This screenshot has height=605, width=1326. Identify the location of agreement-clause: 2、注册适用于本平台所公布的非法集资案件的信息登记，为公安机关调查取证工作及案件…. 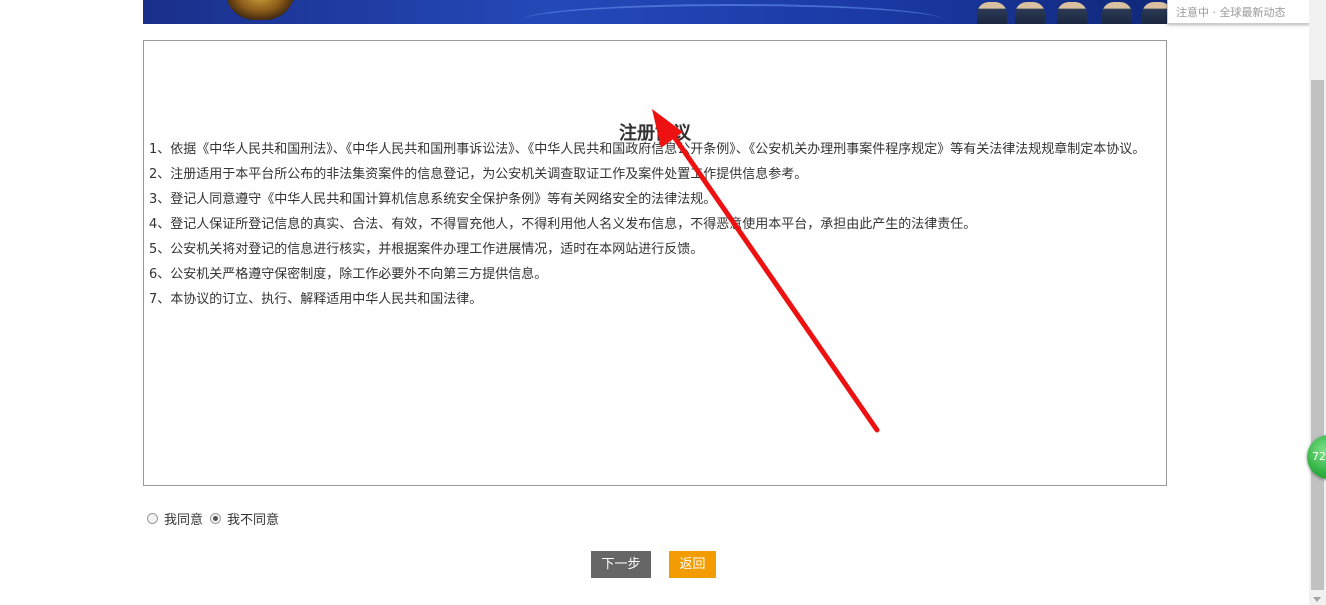
(478, 174).